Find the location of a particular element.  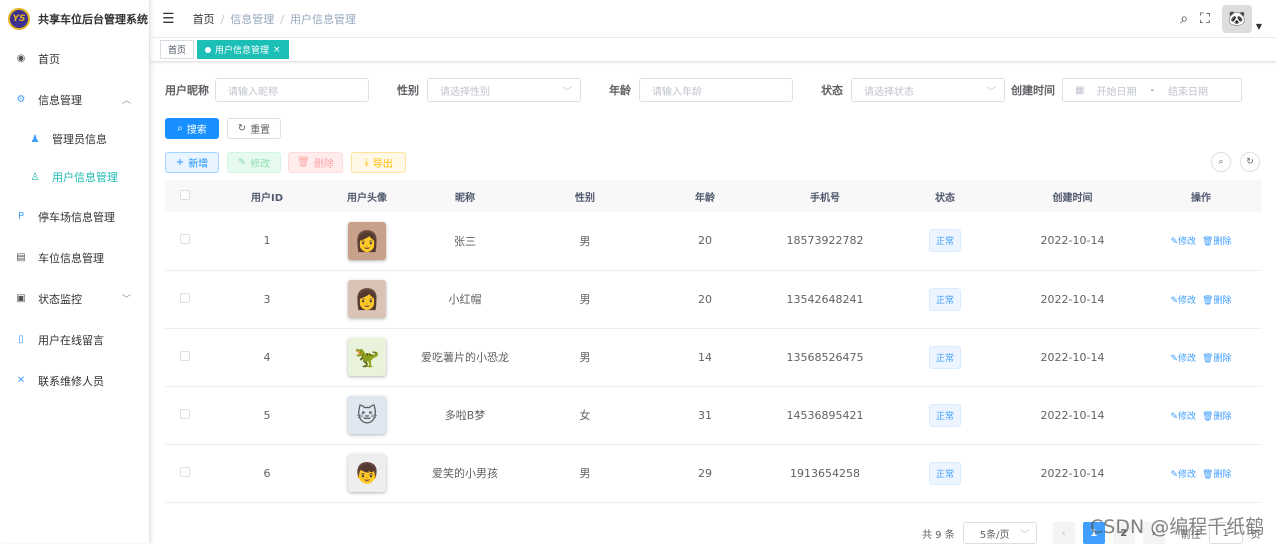

admin-icon: ♟ is located at coordinates (35, 139).